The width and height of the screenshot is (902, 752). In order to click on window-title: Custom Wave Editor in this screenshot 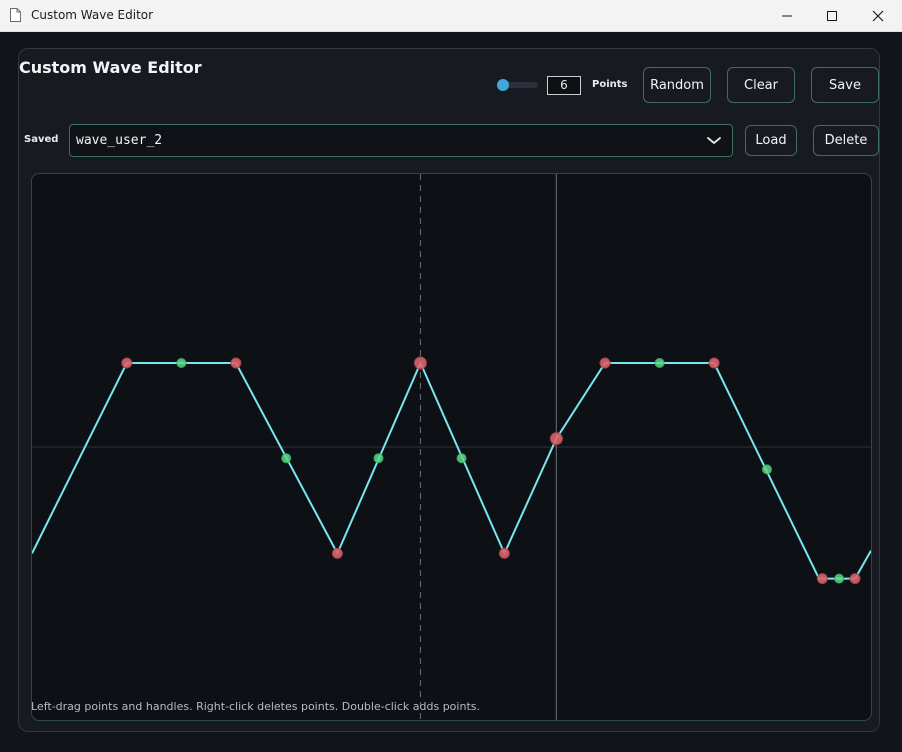, I will do `click(92, 15)`.